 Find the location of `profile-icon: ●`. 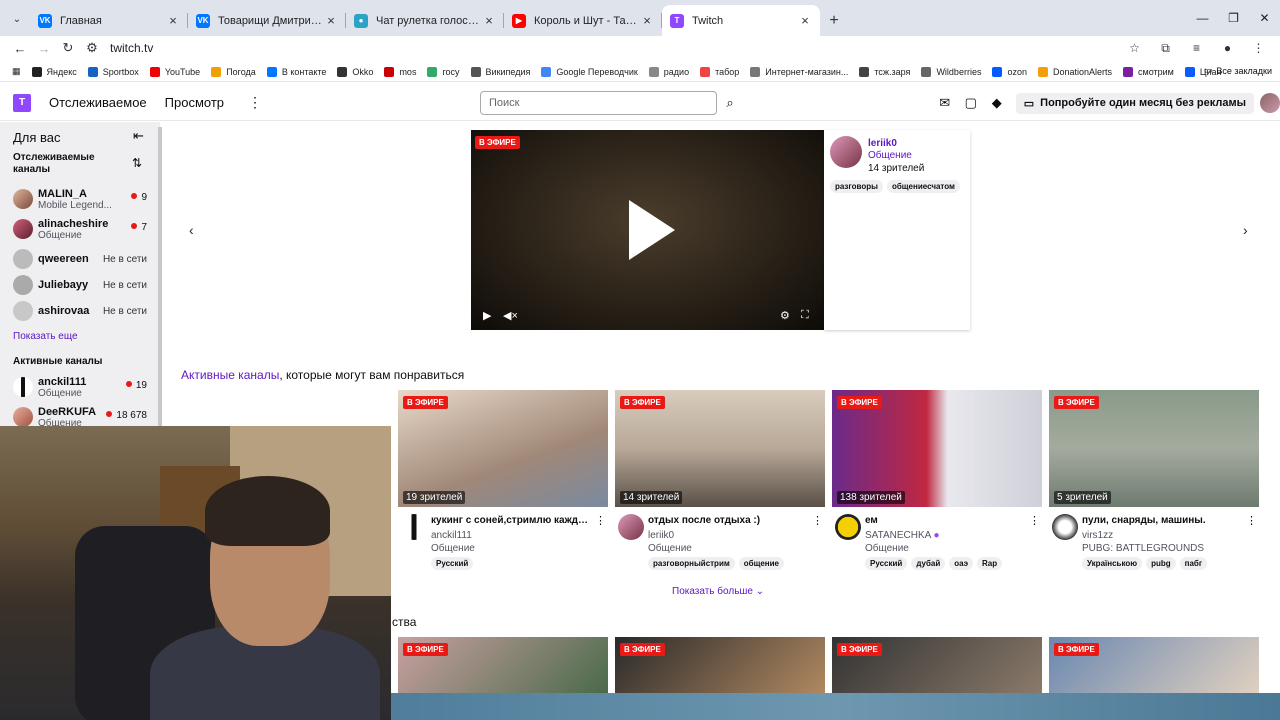

profile-icon: ● is located at coordinates (1227, 48).